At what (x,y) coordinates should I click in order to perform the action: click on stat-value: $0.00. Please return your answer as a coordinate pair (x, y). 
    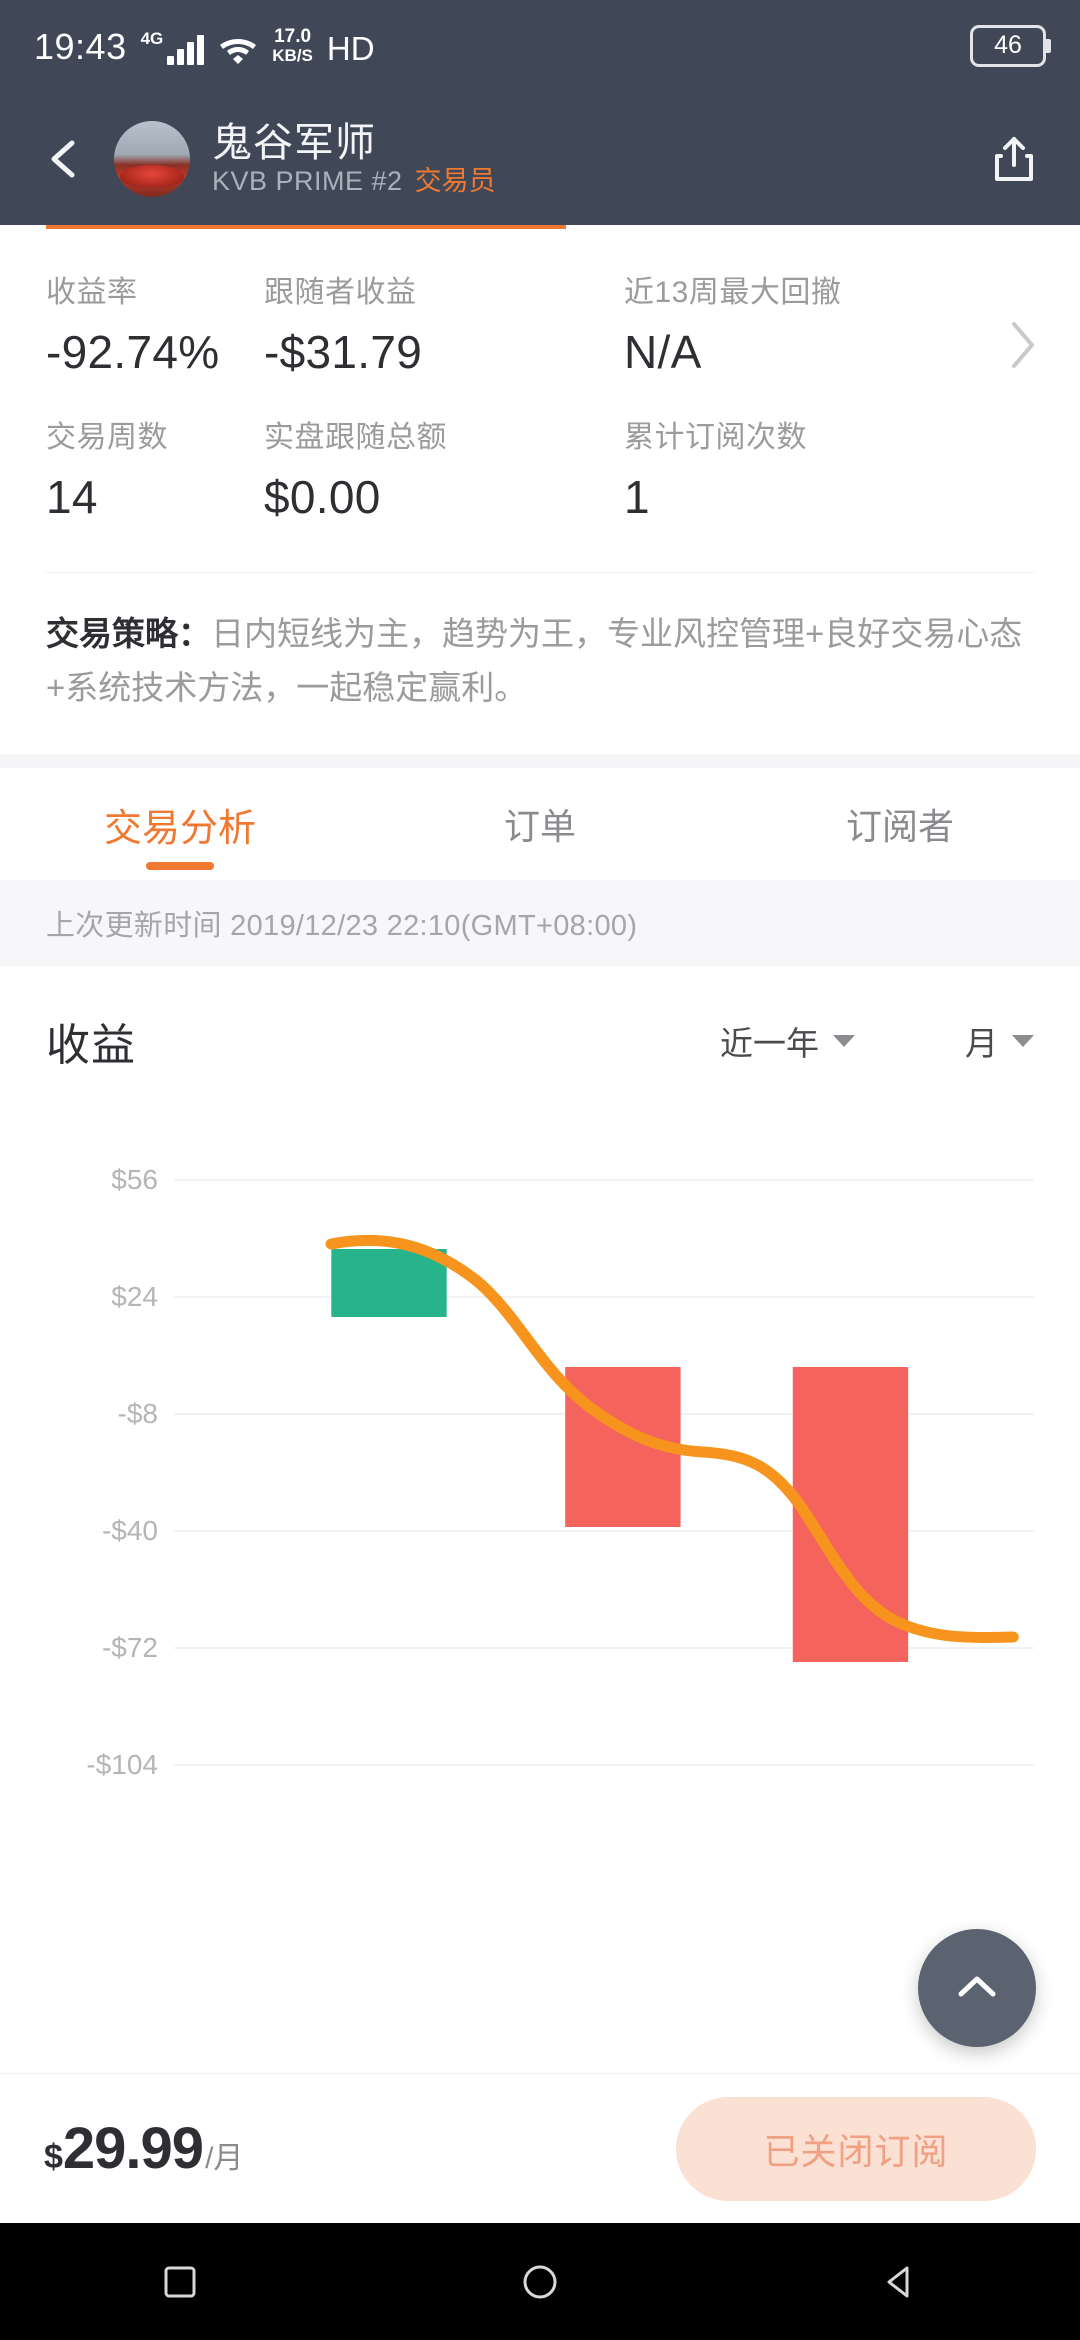
    Looking at the image, I should click on (322, 496).